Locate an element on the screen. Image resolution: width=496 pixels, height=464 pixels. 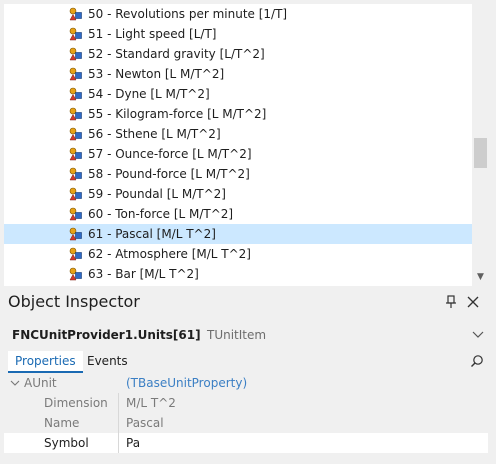
tree-item: 62 - Atmosphere [M/L T^2] is located at coordinates (238, 254).